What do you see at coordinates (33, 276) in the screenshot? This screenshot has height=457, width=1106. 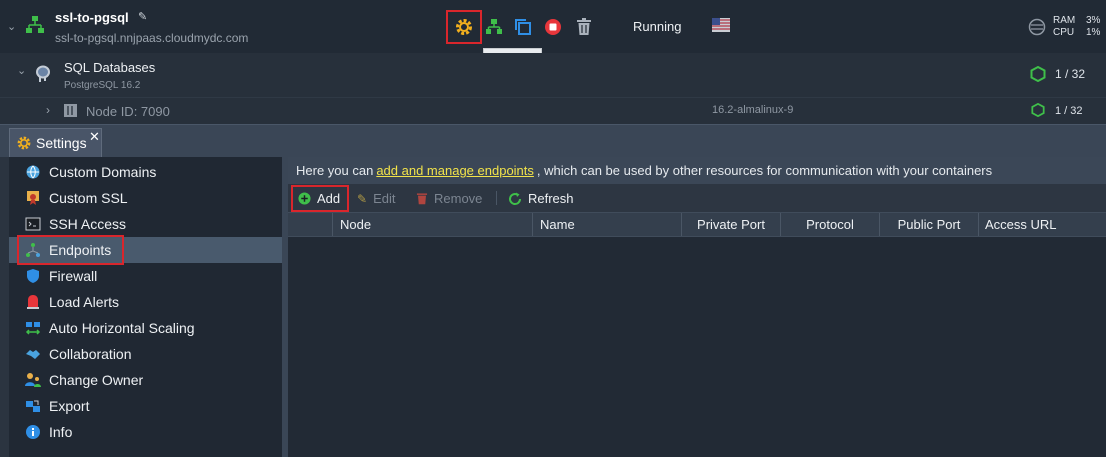 I see `shield-icon` at bounding box center [33, 276].